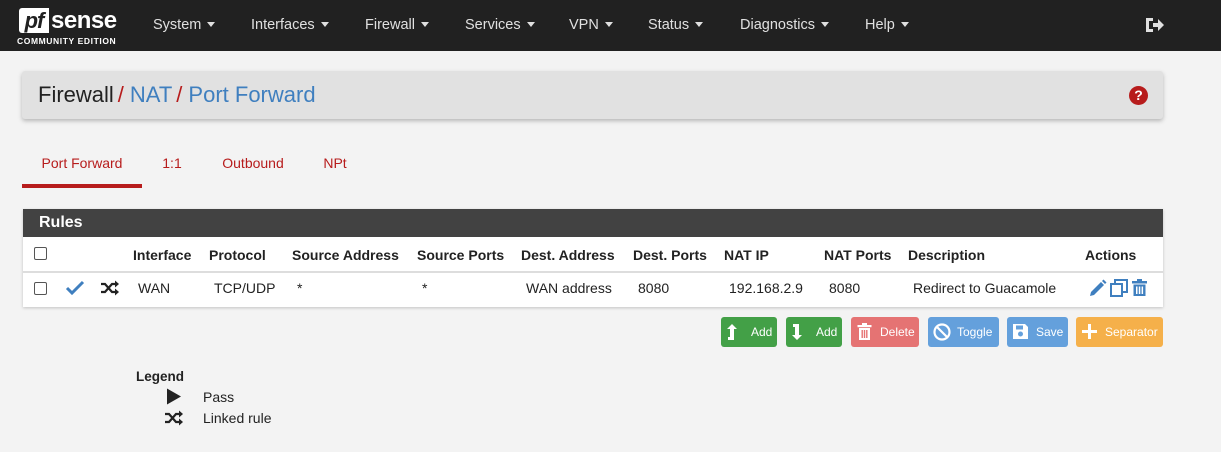  What do you see at coordinates (568, 255) in the screenshot?
I see `col-dest-address: Dest. Address` at bounding box center [568, 255].